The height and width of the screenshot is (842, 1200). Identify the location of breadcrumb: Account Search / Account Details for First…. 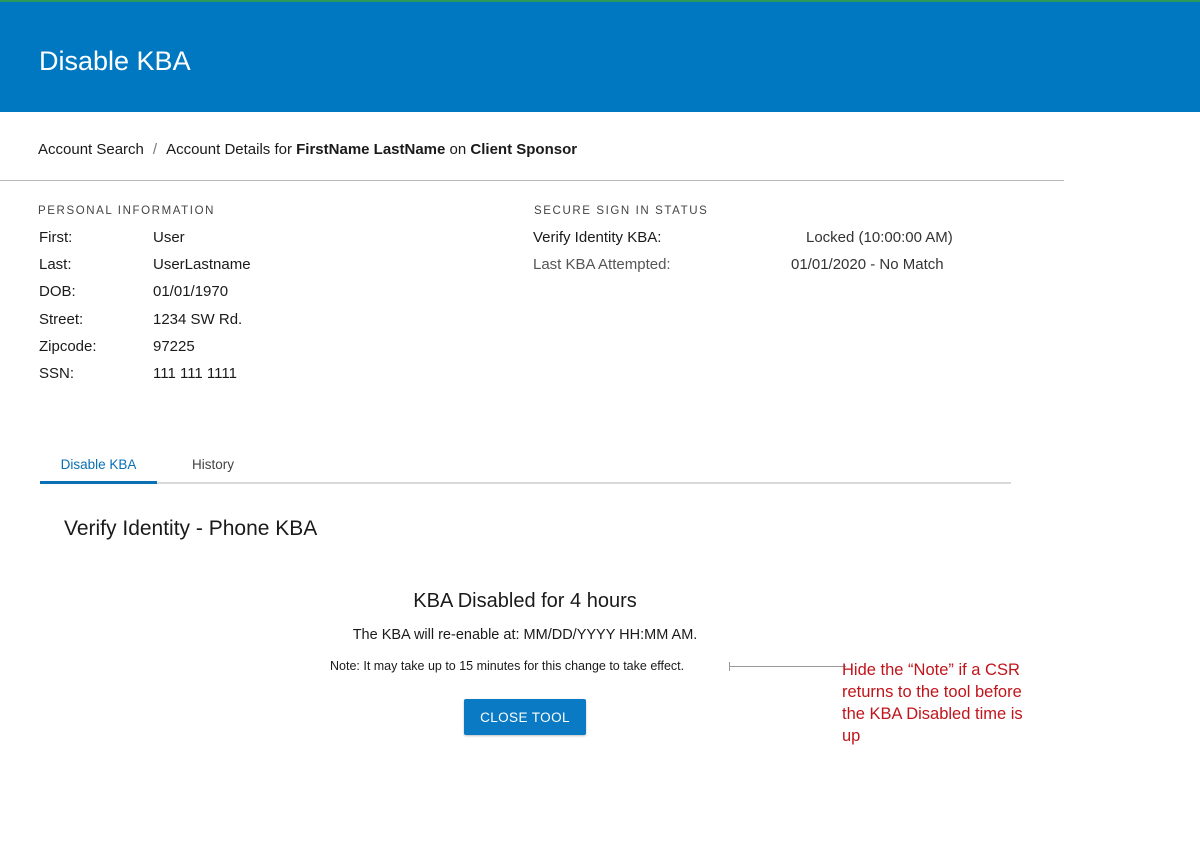
(307, 149).